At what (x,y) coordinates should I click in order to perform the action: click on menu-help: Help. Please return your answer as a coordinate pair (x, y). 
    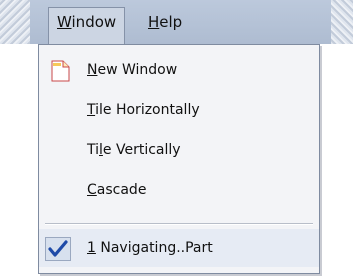
    Looking at the image, I should click on (165, 22).